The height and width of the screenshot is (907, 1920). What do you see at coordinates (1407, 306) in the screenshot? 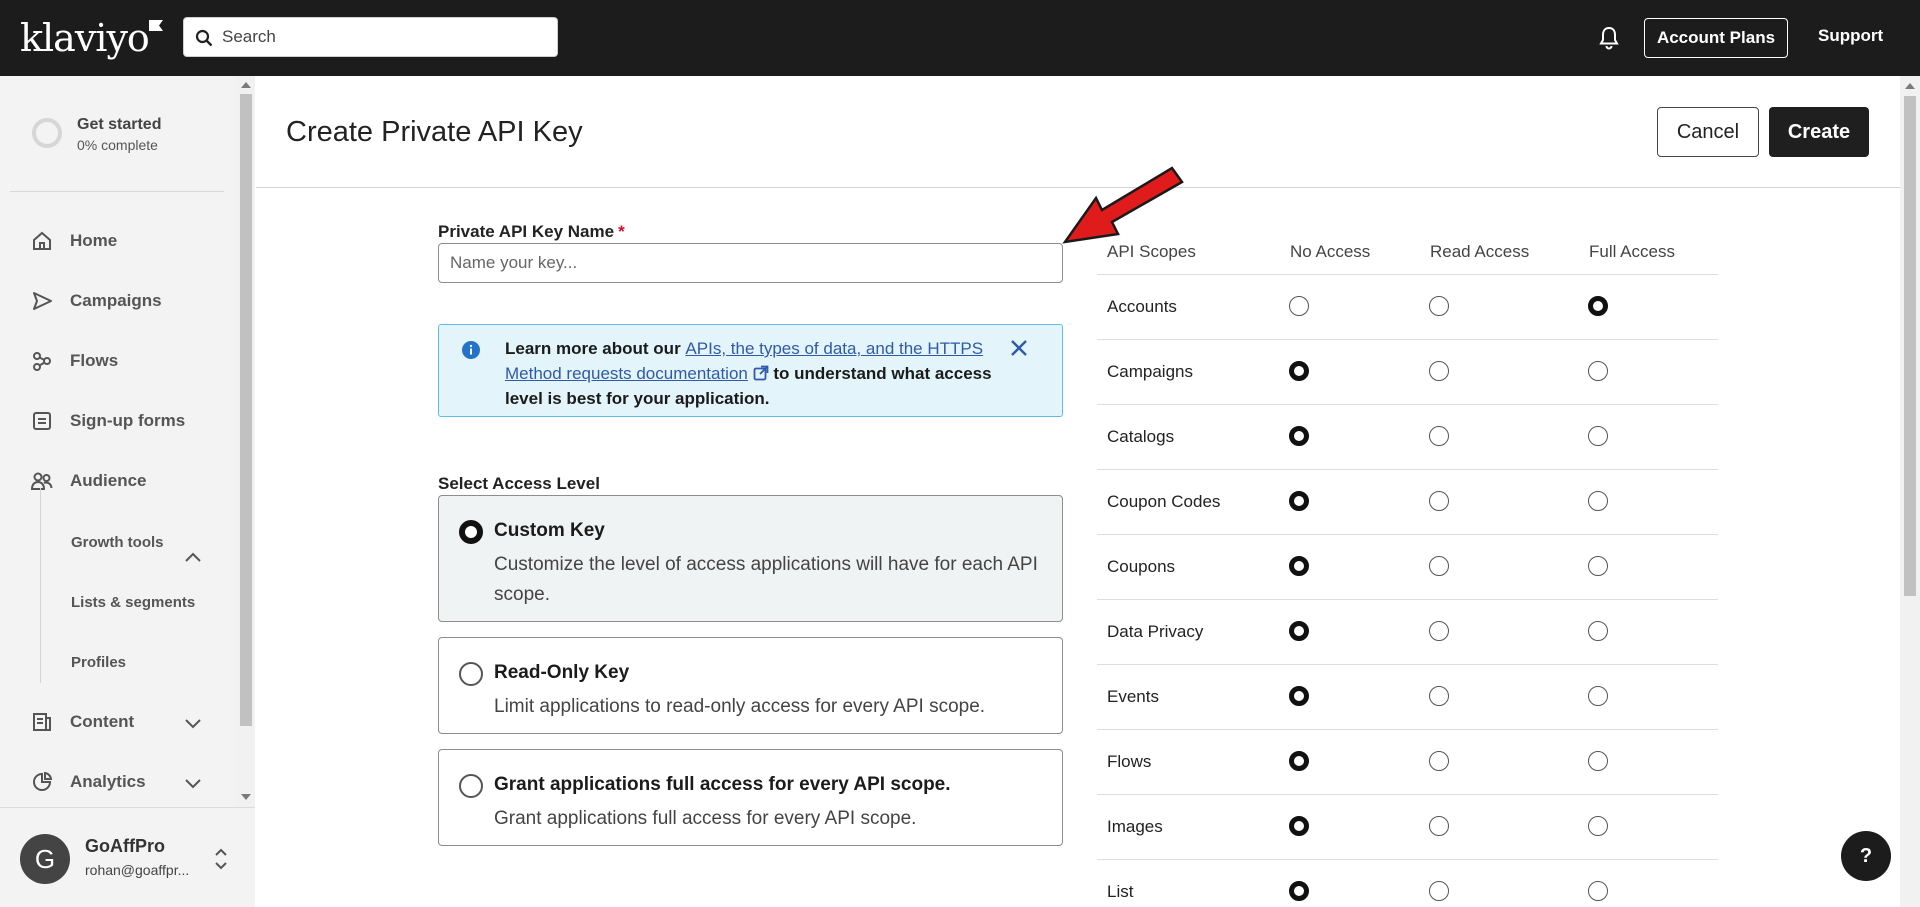
I see `scope-row: Accounts` at bounding box center [1407, 306].